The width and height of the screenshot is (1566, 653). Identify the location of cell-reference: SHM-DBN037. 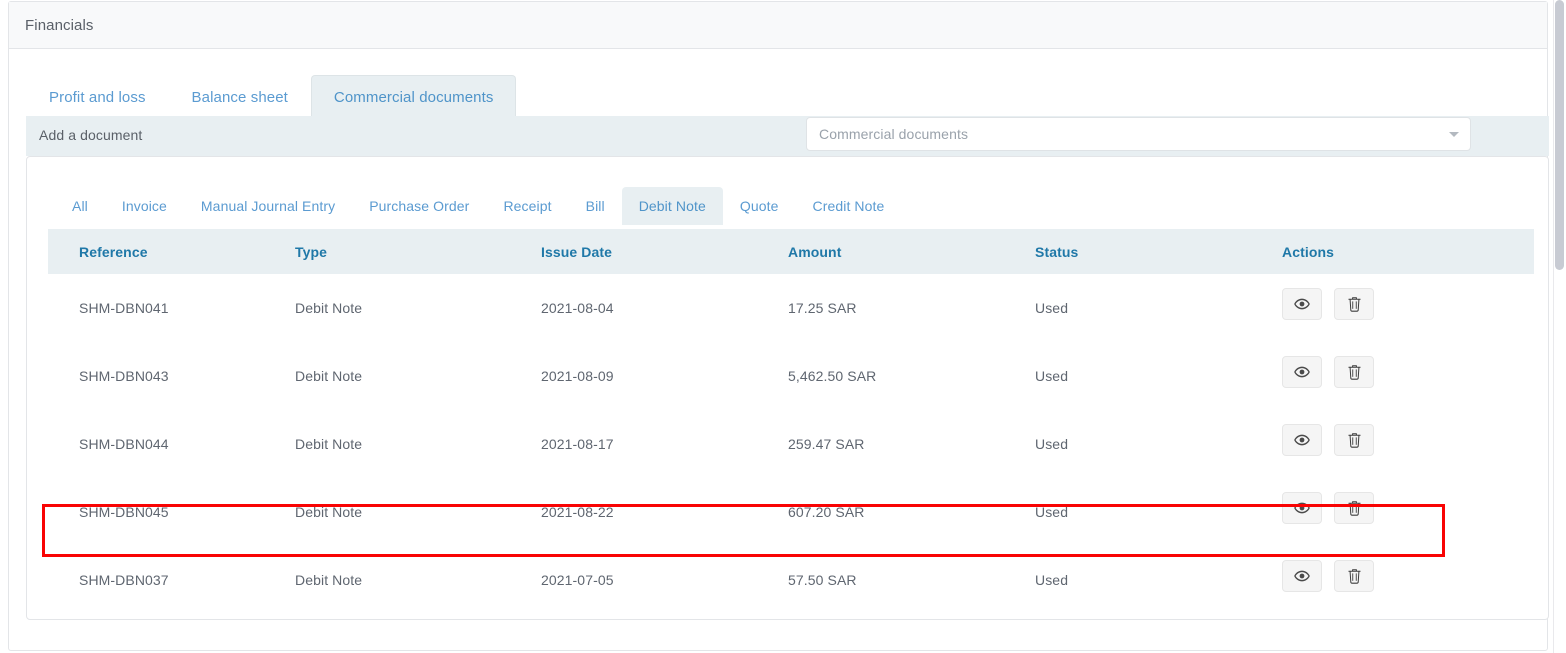
(171, 580).